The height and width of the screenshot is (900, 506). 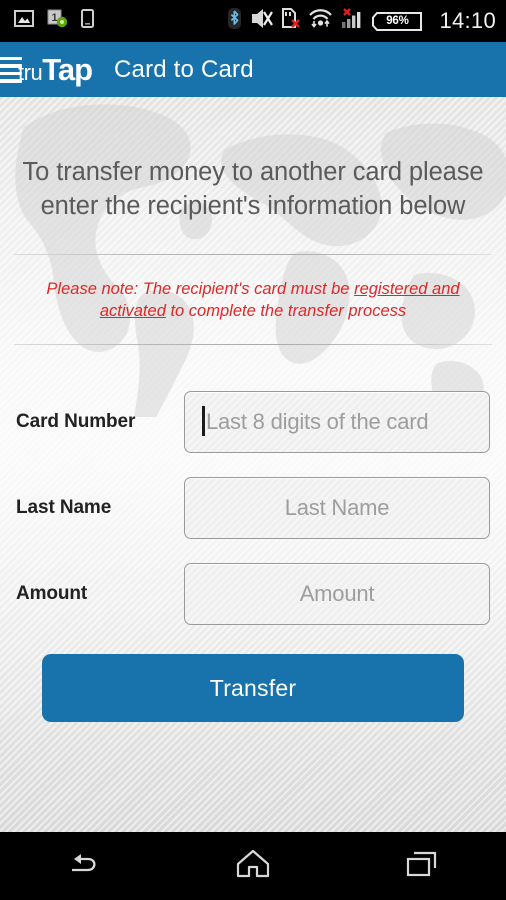 I want to click on app-logo: truTap, so click(x=55, y=69).